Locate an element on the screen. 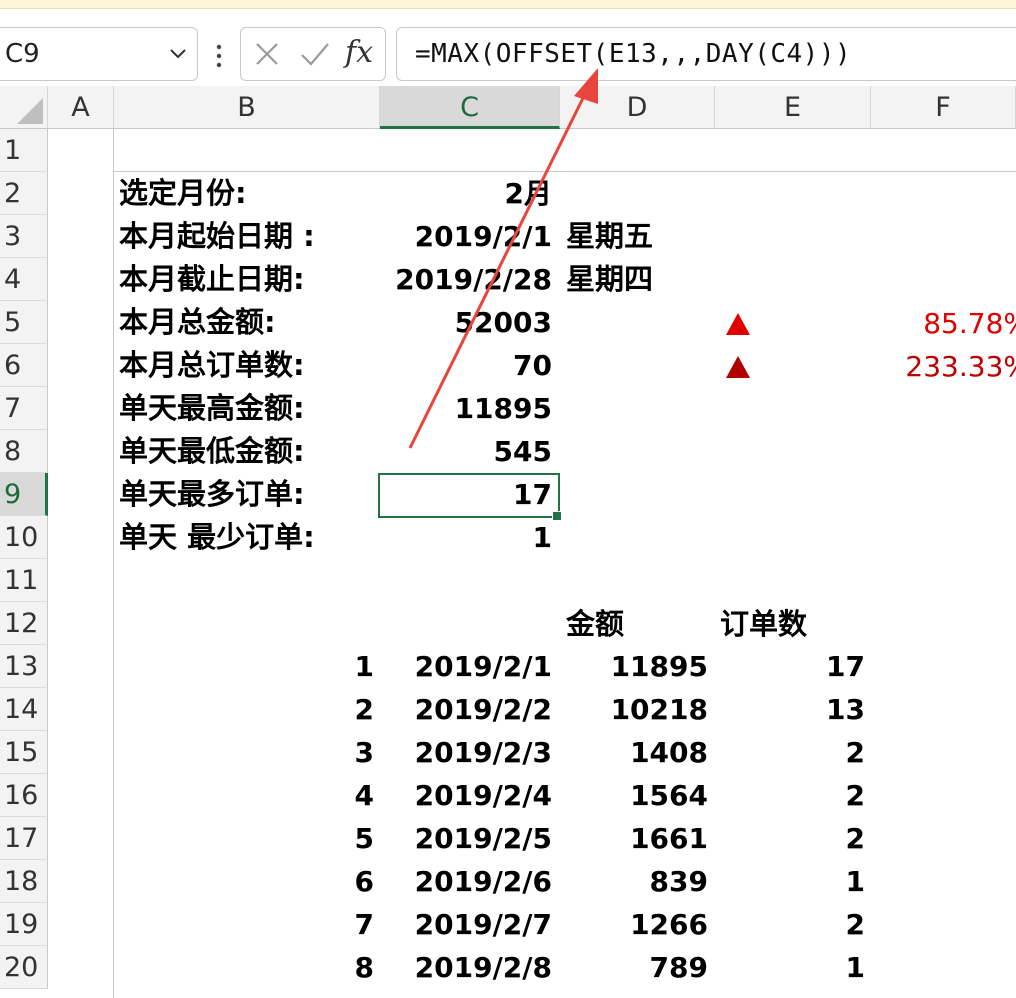 This screenshot has height=998, width=1016. annotation-arrow is located at coordinates (503, 258).